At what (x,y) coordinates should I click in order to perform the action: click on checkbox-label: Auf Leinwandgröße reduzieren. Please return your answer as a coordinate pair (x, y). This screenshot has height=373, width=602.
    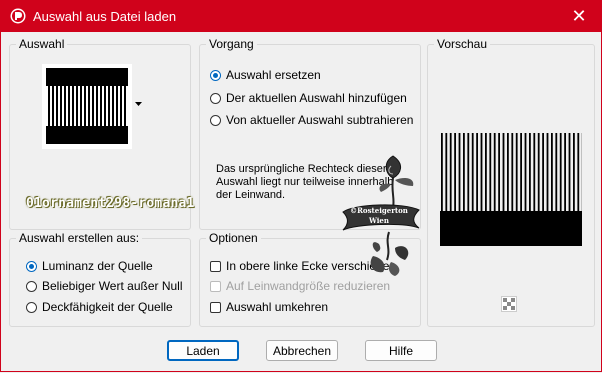
    Looking at the image, I should click on (308, 286).